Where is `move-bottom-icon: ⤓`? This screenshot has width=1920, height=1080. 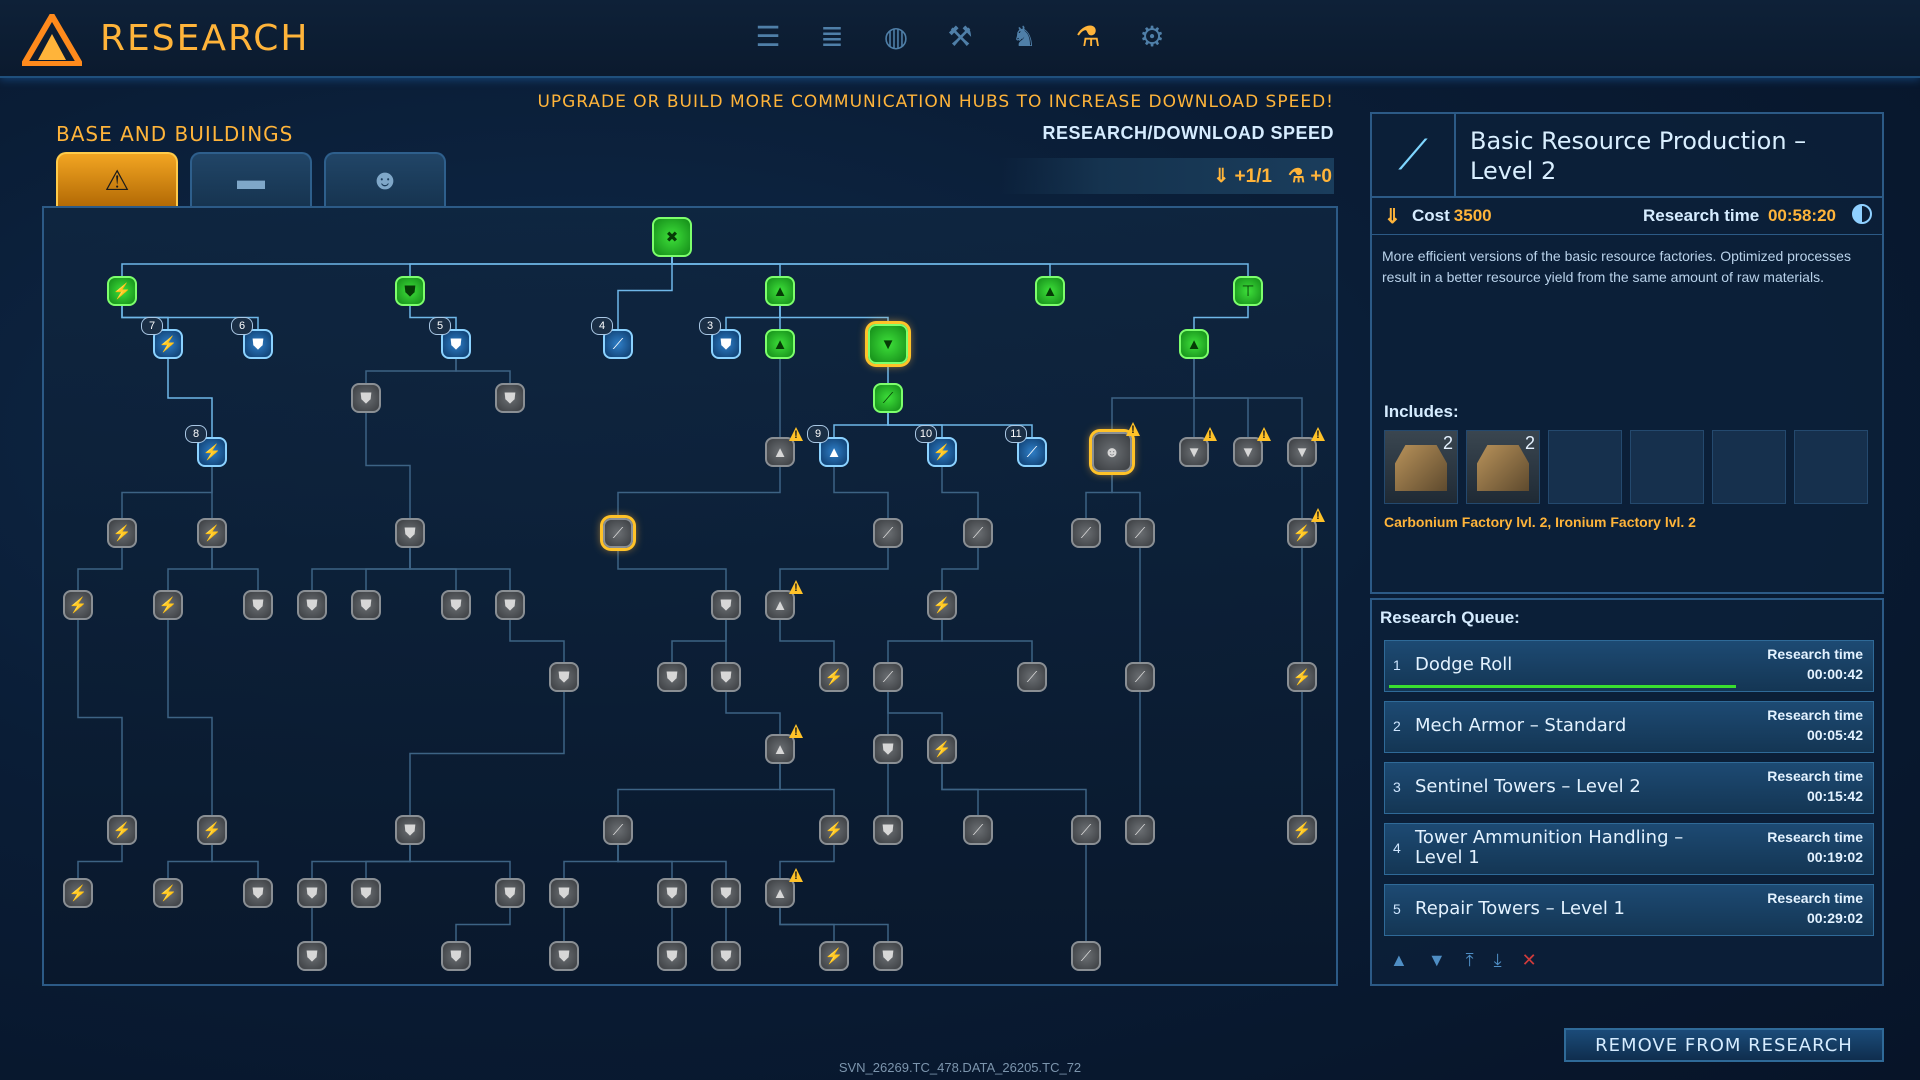
move-bottom-icon: ⤓ is located at coordinates (1498, 960).